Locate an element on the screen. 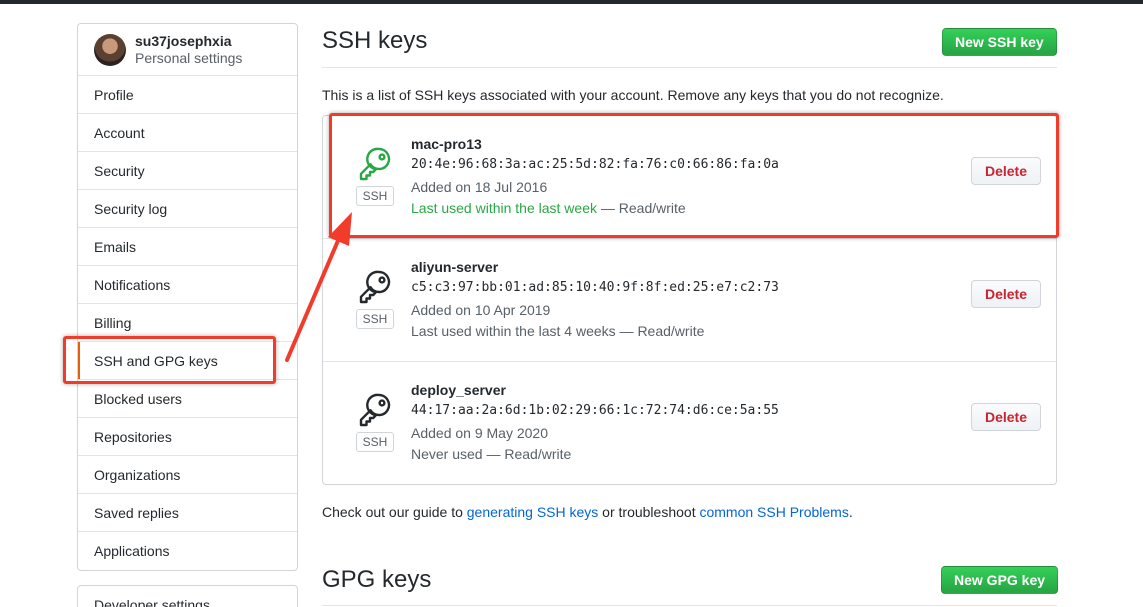 This screenshot has width=1143, height=607. new-gpg-key-button: New GPG key is located at coordinates (1000, 580).